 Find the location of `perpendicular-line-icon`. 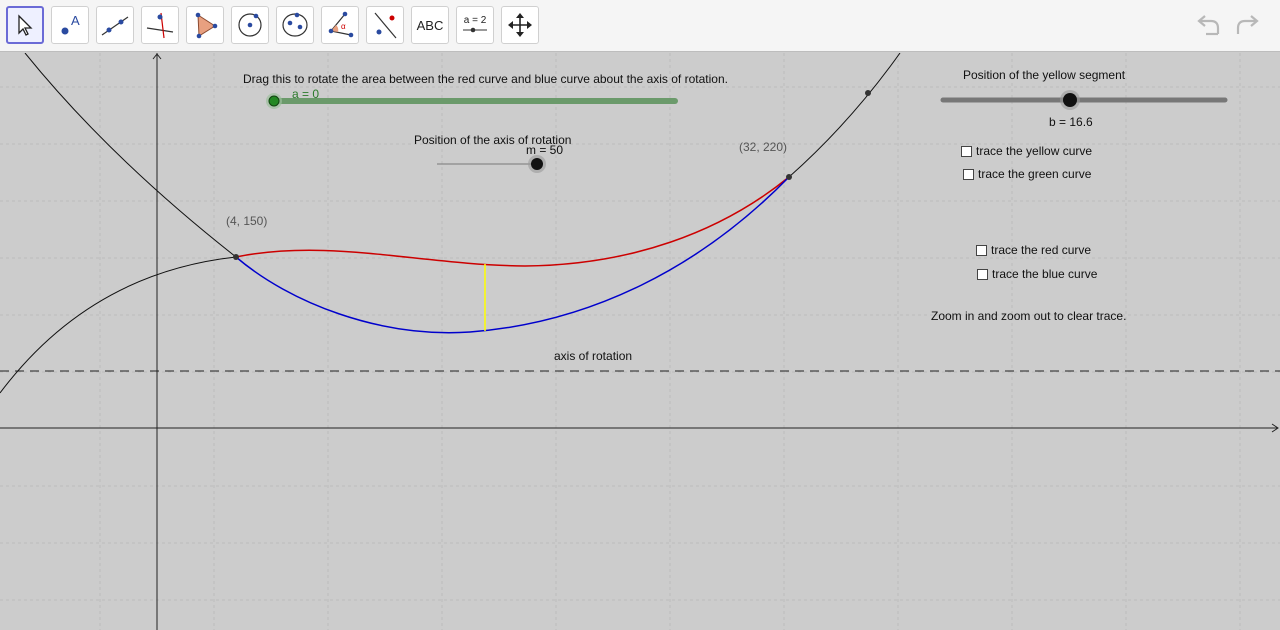

perpendicular-line-icon is located at coordinates (160, 25).